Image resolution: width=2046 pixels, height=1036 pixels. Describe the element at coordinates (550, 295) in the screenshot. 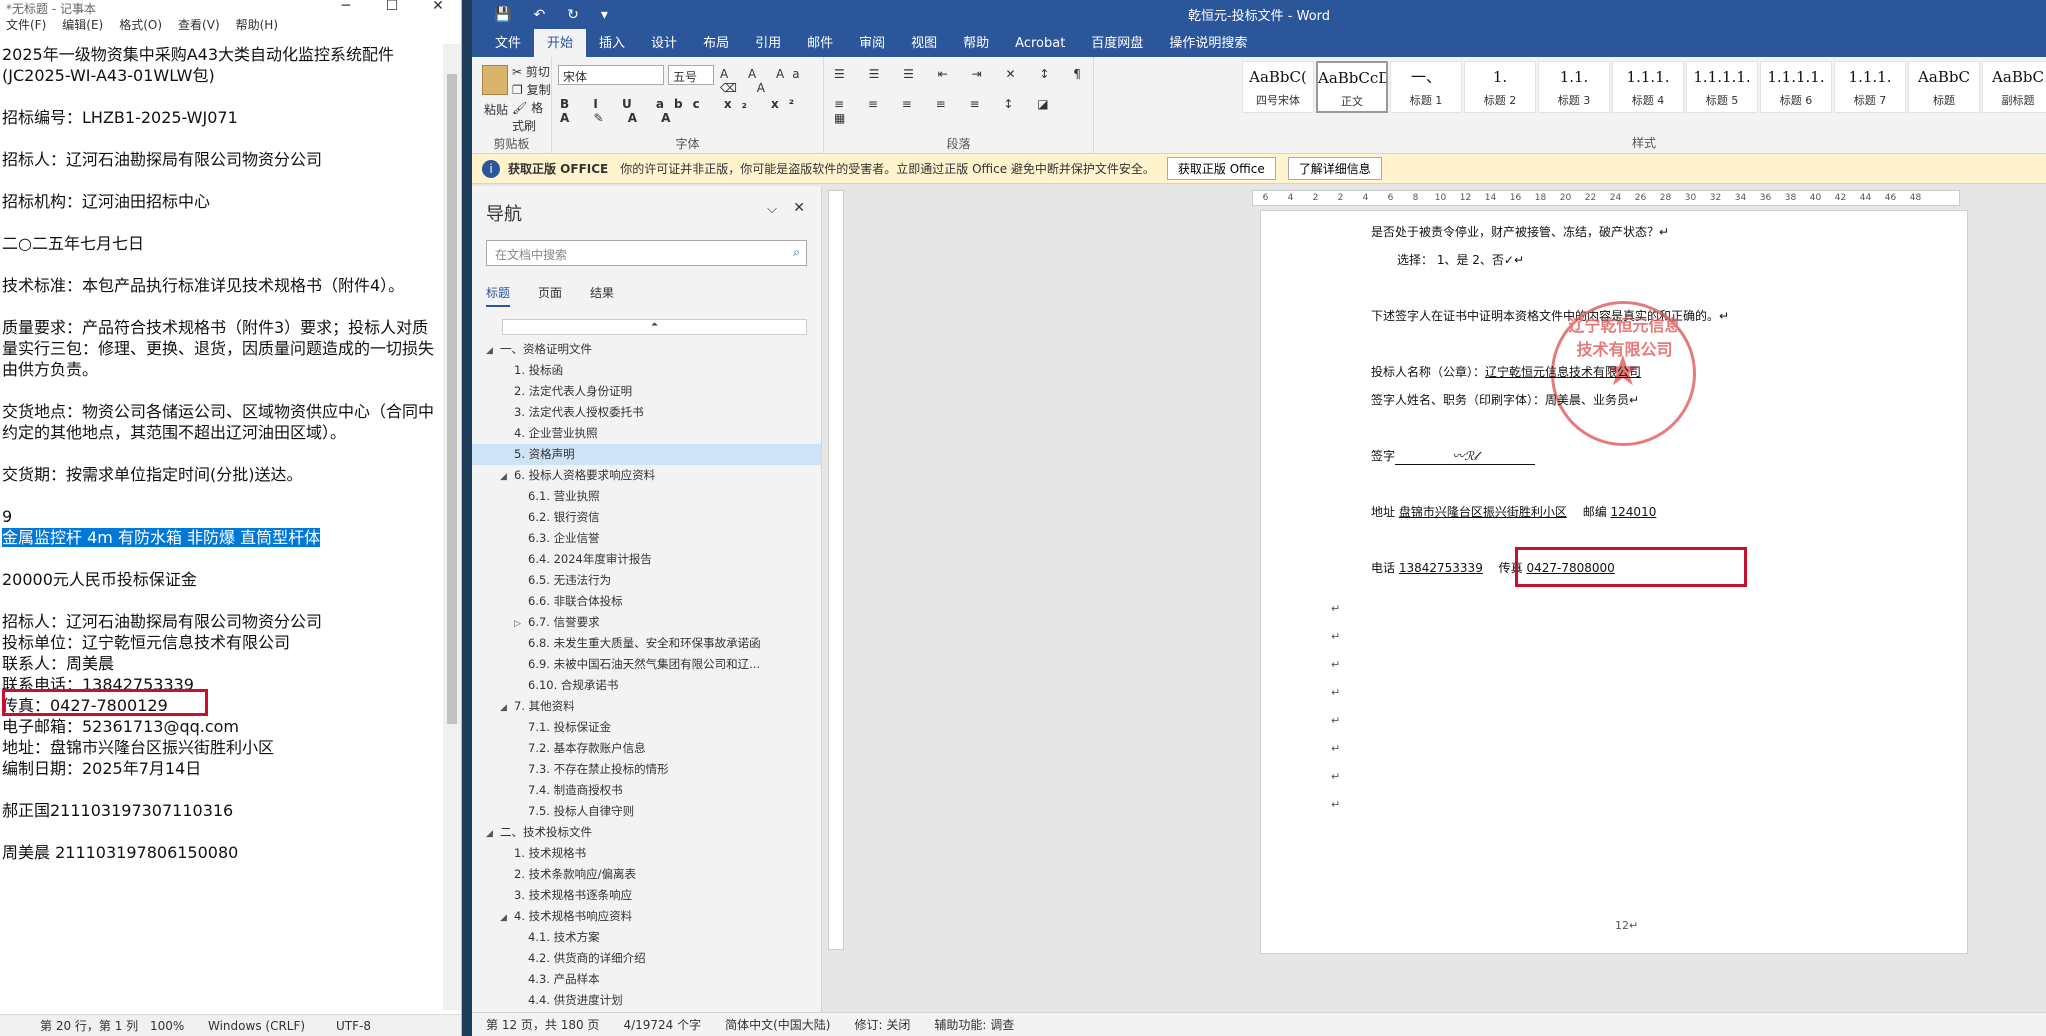

I see `nav-tab: 页面` at that location.